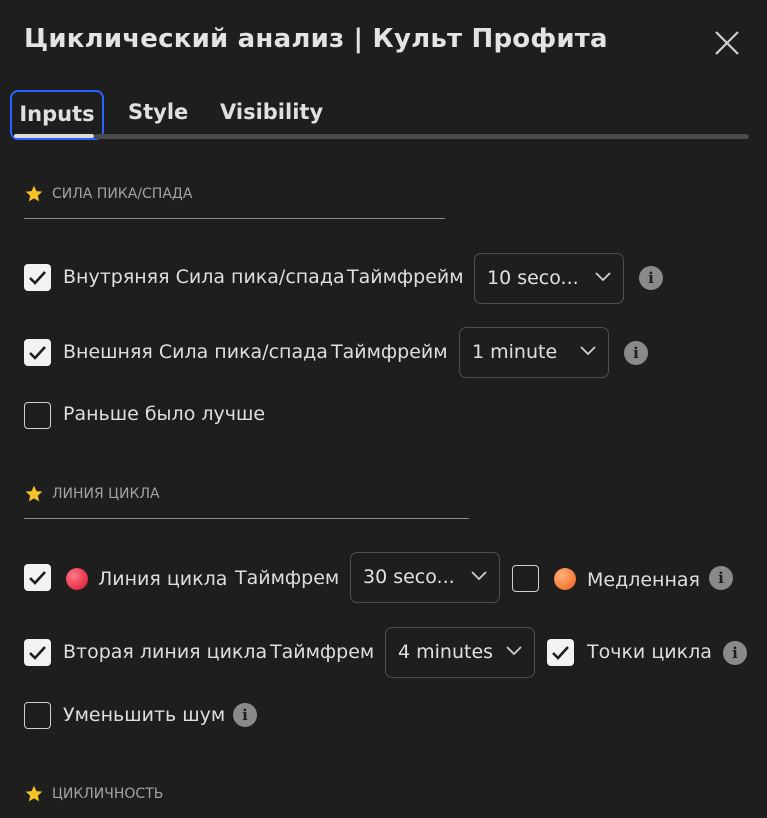 Image resolution: width=767 pixels, height=818 pixels. Describe the element at coordinates (77, 579) in the screenshot. I see `cycle-line-color-swatch` at that location.